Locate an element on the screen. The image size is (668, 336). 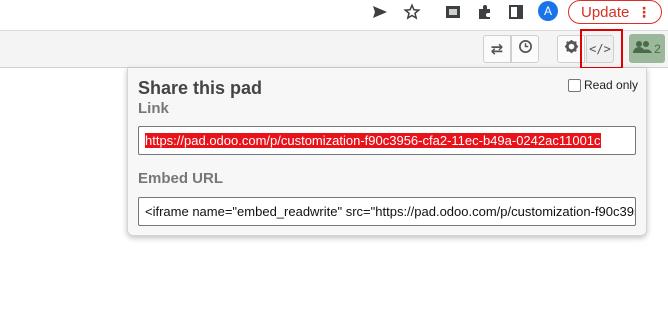
import-export-icon: ⇄ is located at coordinates (497, 49).